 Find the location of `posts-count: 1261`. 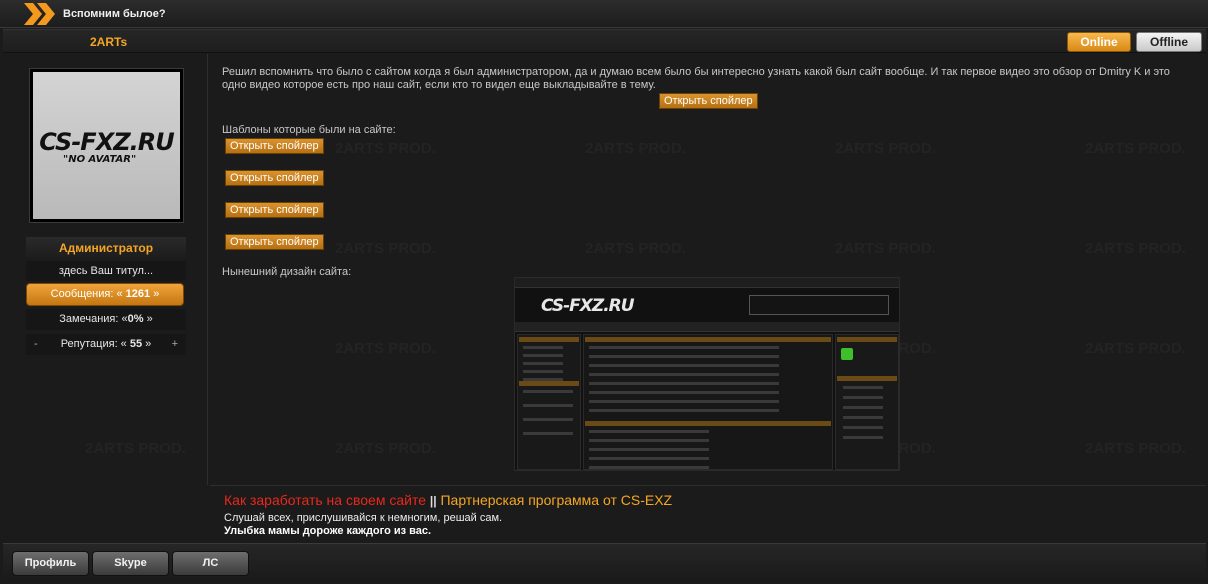

posts-count: 1261 is located at coordinates (138, 294).